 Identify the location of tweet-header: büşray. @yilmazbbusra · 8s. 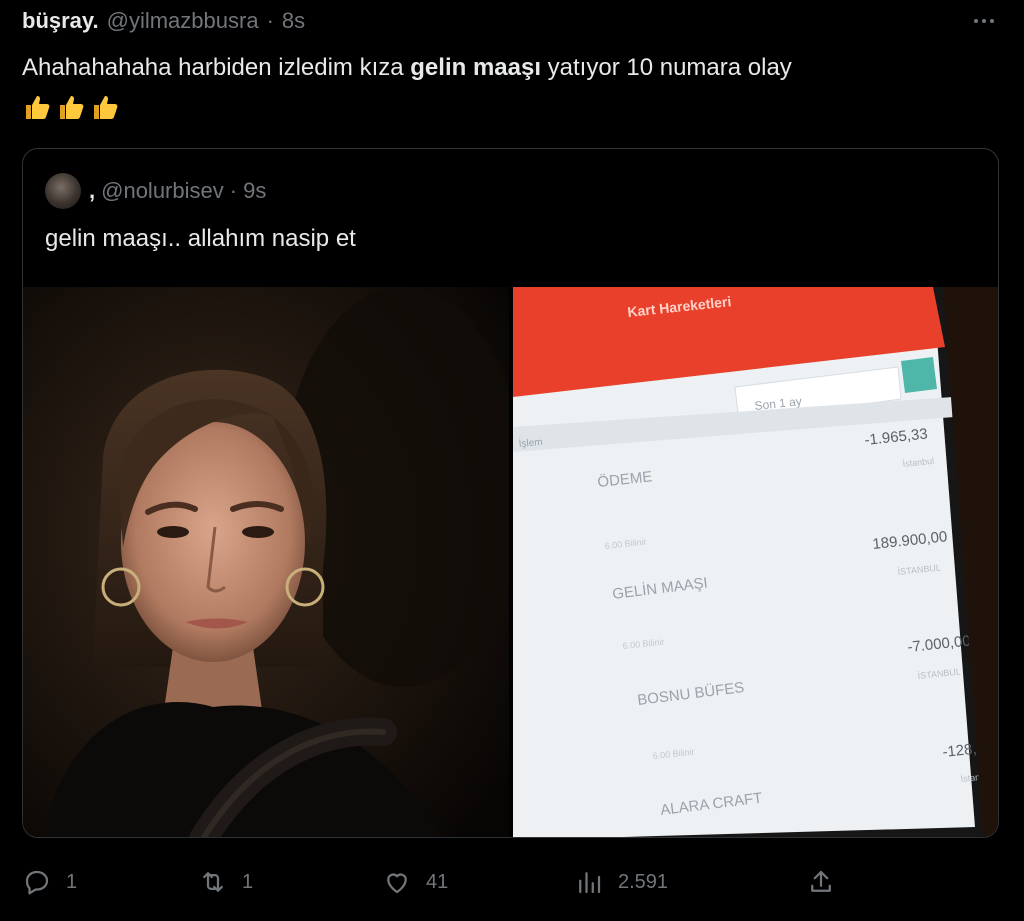
(163, 23).